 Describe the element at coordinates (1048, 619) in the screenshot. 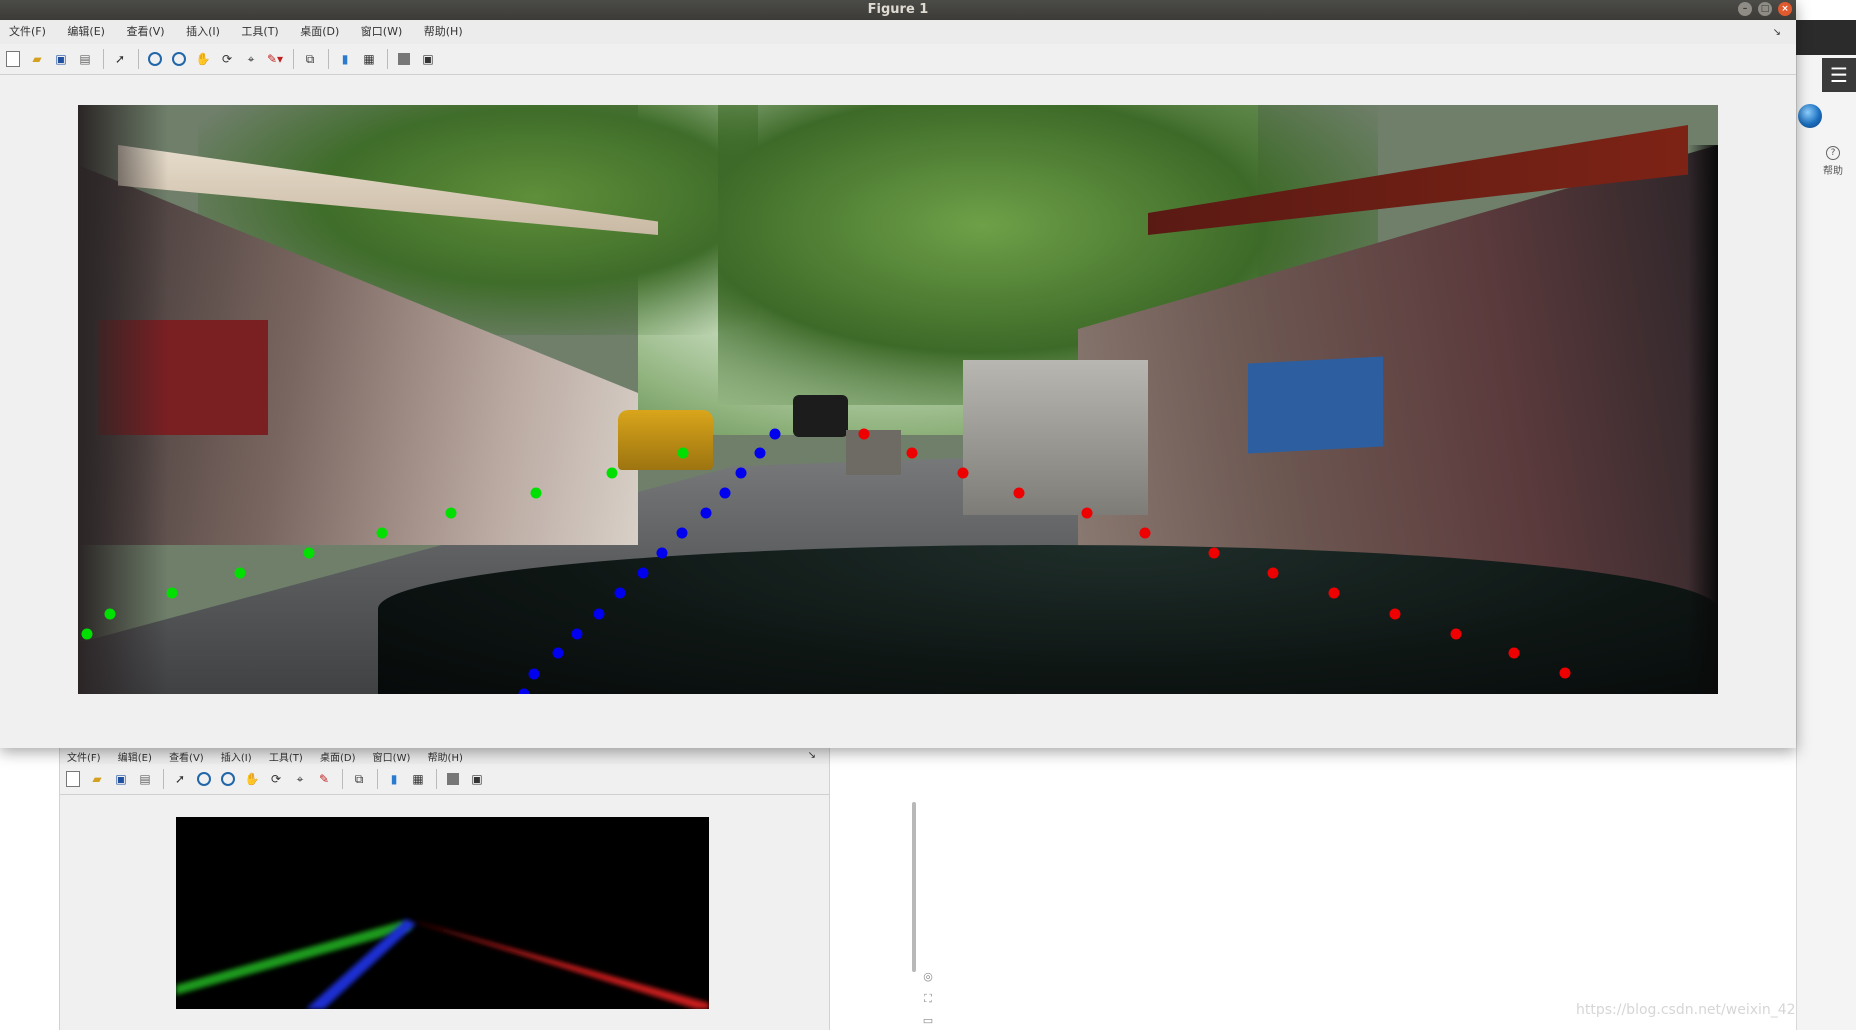

I see `car-hood` at that location.